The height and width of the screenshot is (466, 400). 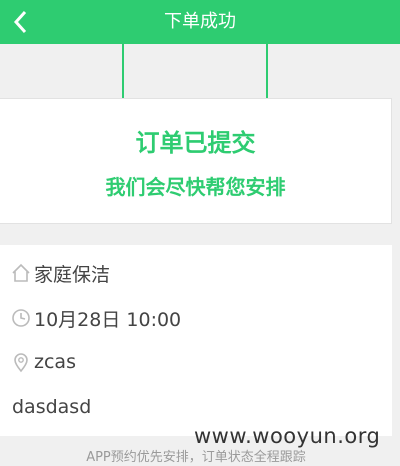 I want to click on top-bar: 下单成功, so click(x=200, y=22).